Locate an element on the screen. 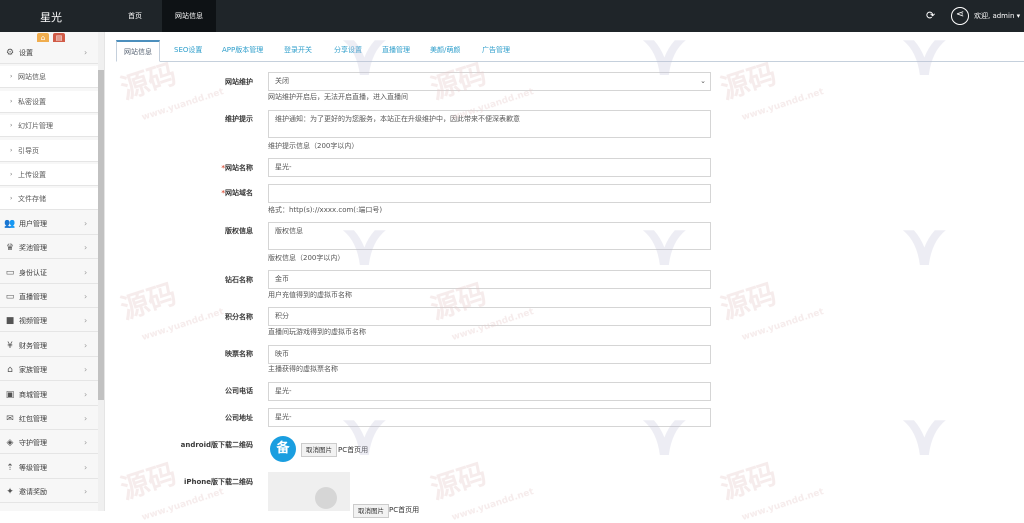 The height and width of the screenshot is (523, 1024). refresh-icon: ⟳ is located at coordinates (930, 15).